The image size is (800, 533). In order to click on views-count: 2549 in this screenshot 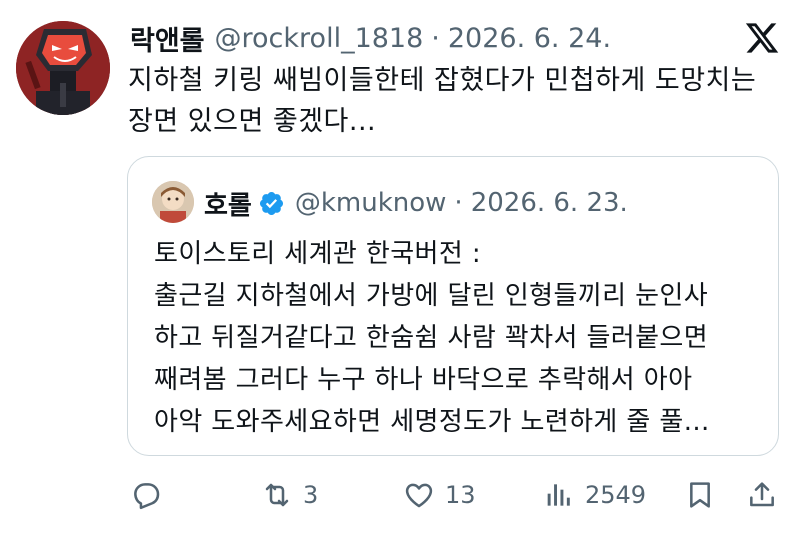, I will do `click(616, 495)`.